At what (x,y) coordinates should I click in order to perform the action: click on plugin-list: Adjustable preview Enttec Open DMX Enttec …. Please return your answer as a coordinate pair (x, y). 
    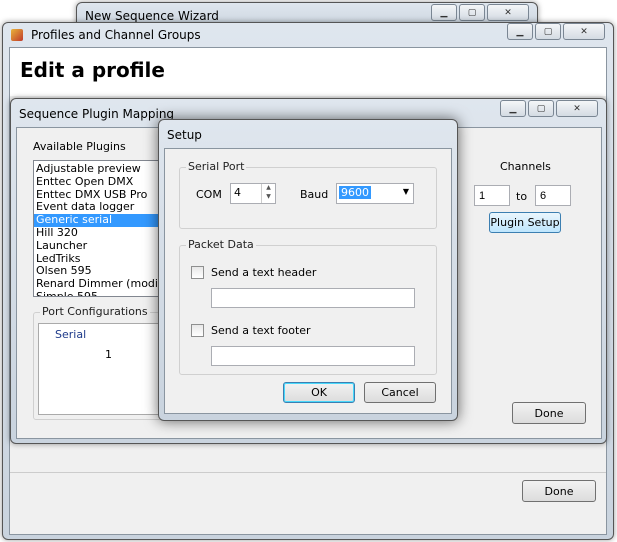
    Looking at the image, I should click on (103, 228).